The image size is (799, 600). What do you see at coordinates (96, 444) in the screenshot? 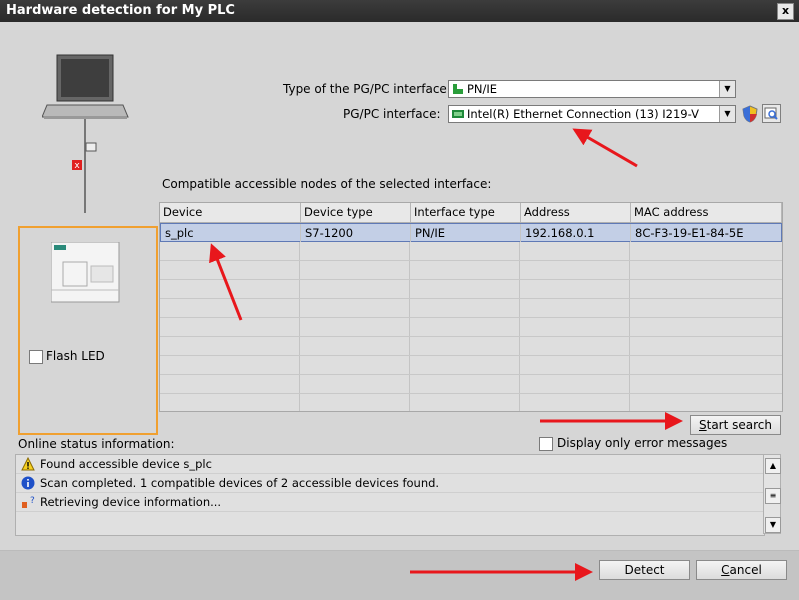
I see `online-status-caption: Online status information:` at bounding box center [96, 444].